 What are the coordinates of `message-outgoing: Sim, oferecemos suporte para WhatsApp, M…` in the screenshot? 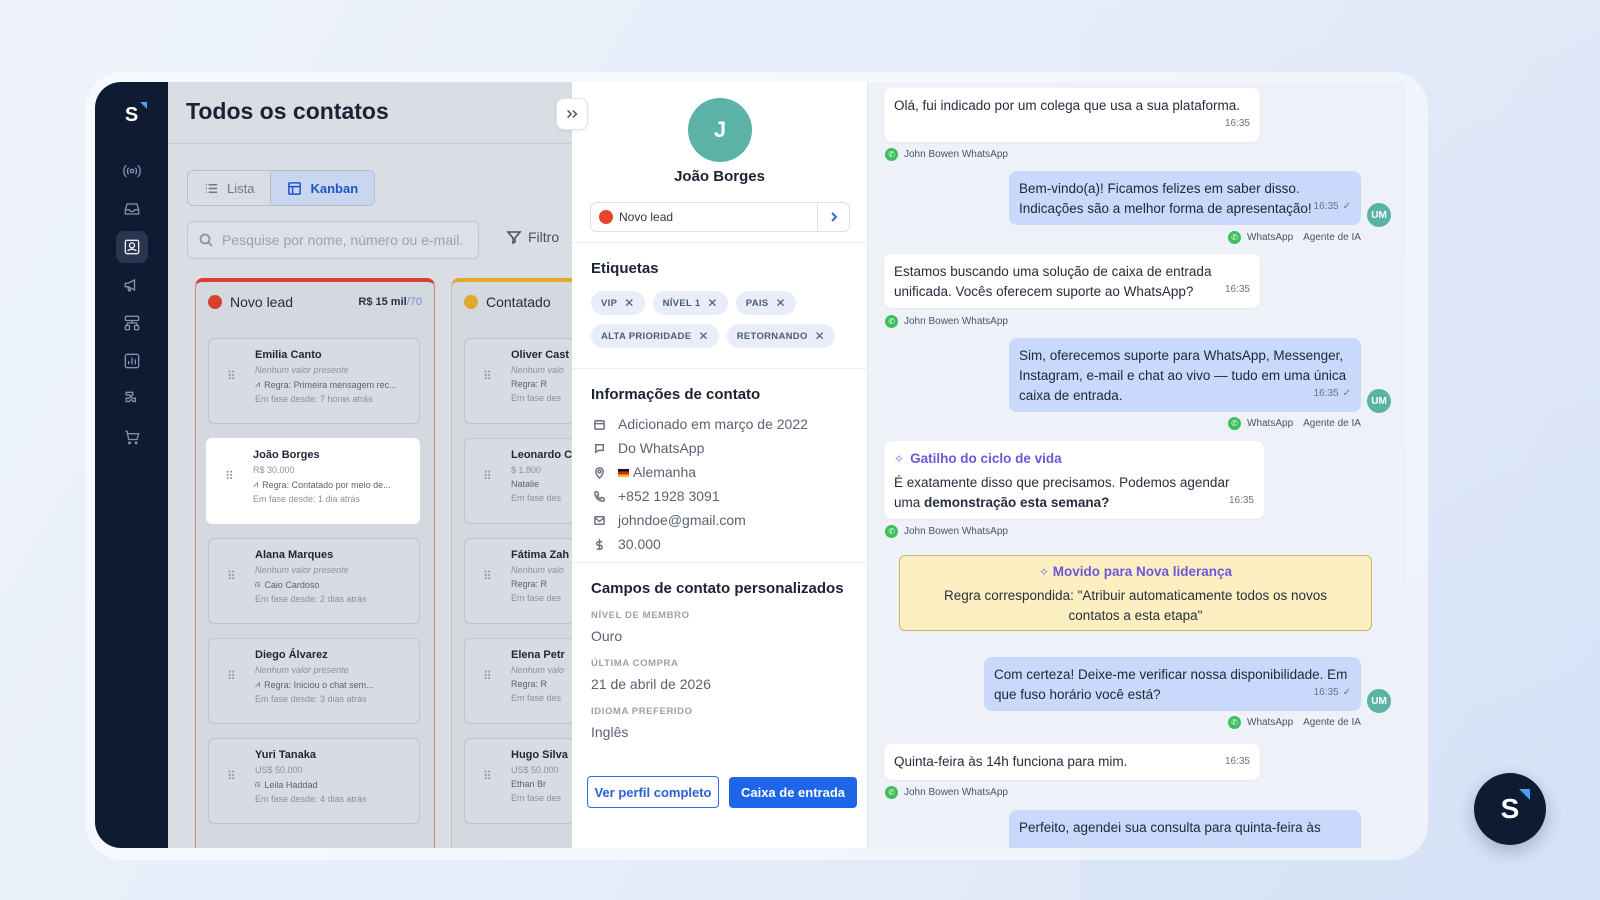 It's located at (1185, 375).